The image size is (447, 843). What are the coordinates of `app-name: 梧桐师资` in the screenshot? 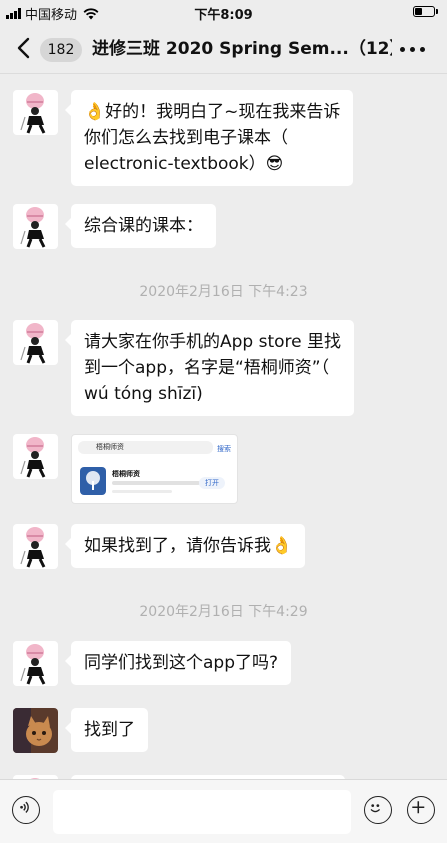 It's located at (126, 474).